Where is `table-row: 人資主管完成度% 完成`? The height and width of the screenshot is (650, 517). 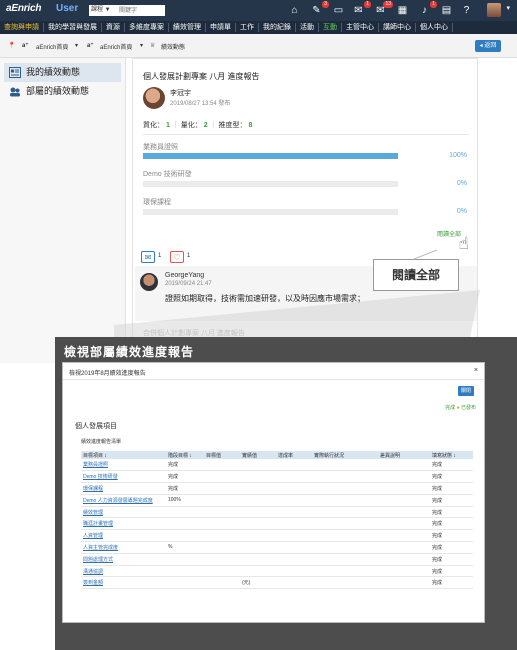
table-row: 人資主管完成度% 完成 is located at coordinates (277, 547).